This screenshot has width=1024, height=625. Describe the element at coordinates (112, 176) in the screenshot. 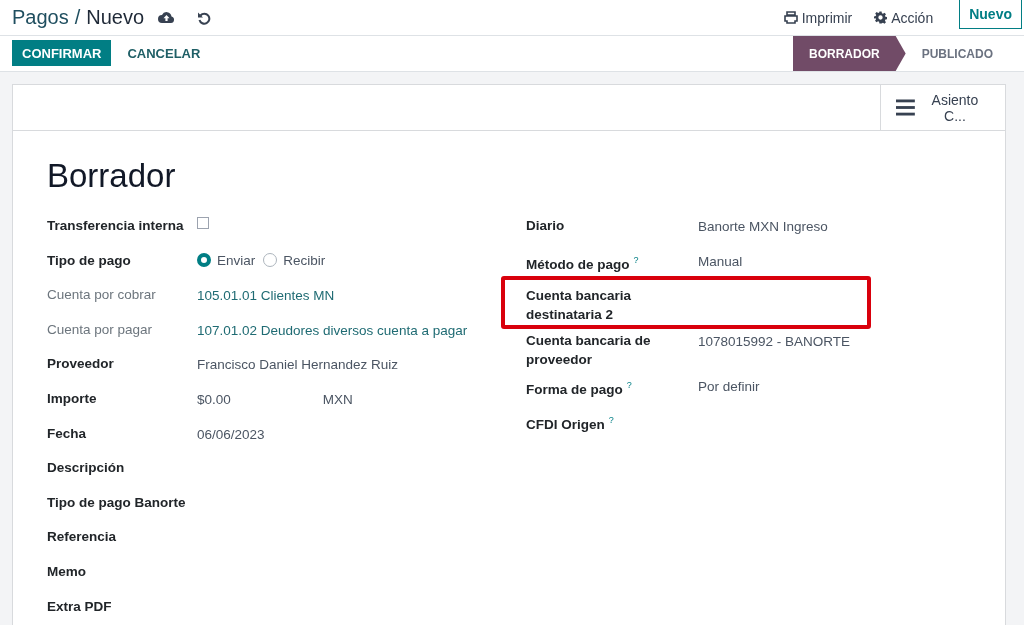

I see `record-title: Borrador` at that location.